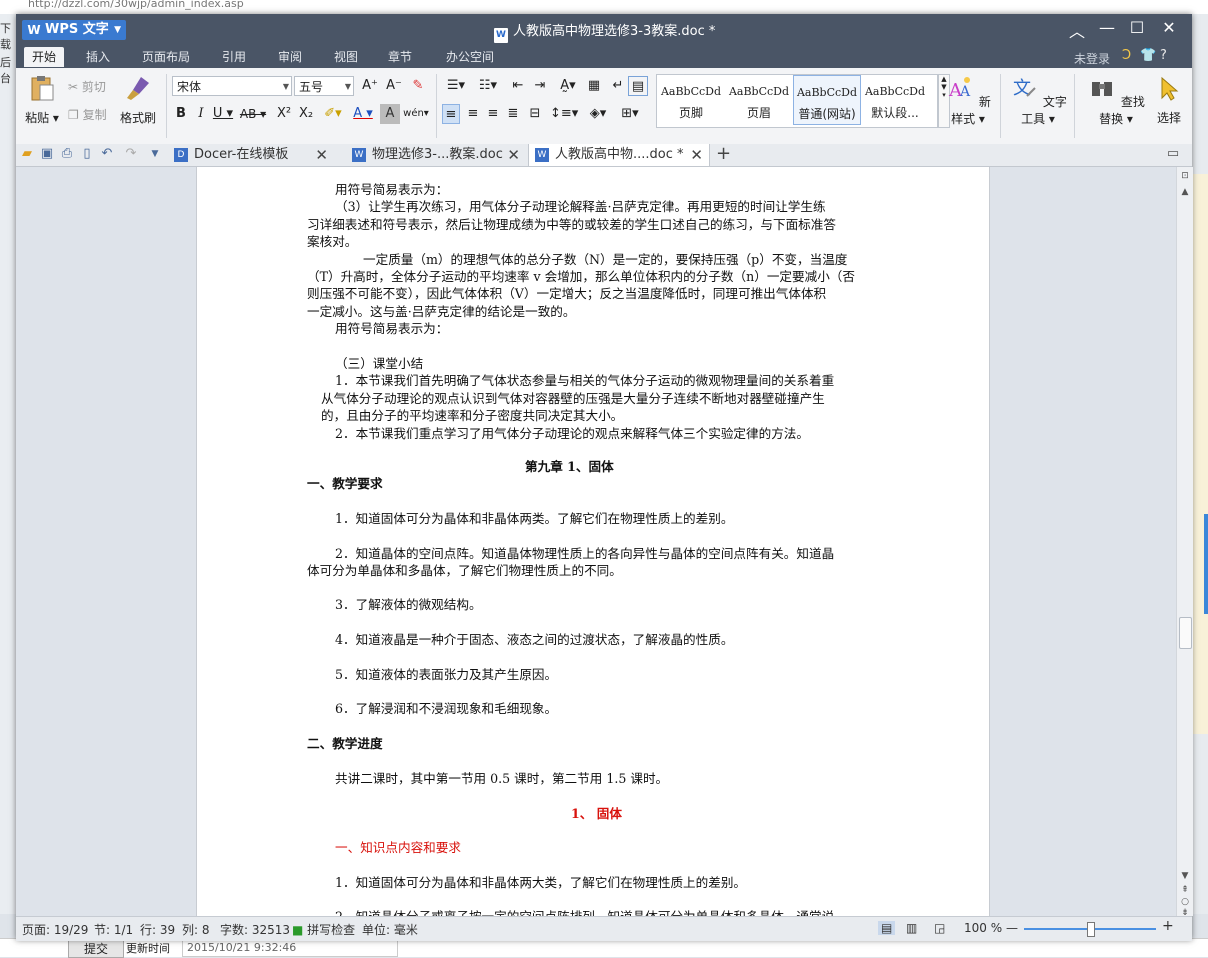  What do you see at coordinates (446, 708) in the screenshot?
I see `requirement-item: 6．了解浸润和不浸润现象和毛细现象。` at bounding box center [446, 708].